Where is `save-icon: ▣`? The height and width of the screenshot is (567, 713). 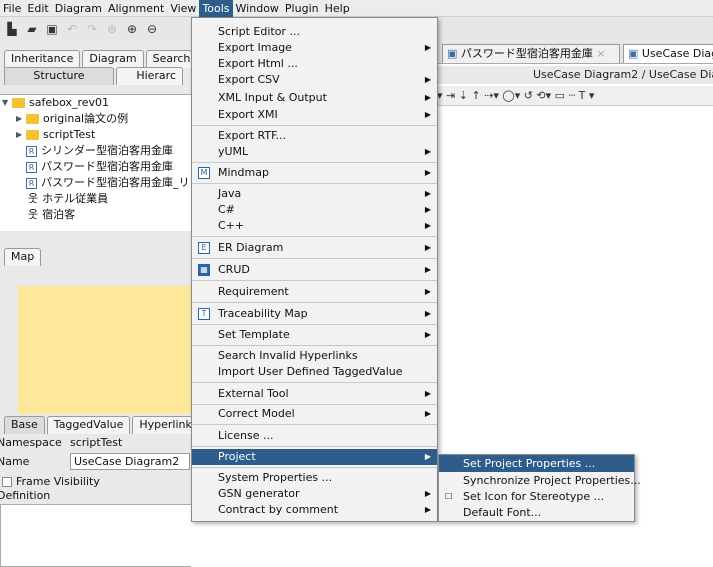
save-icon: ▣ is located at coordinates (52, 29).